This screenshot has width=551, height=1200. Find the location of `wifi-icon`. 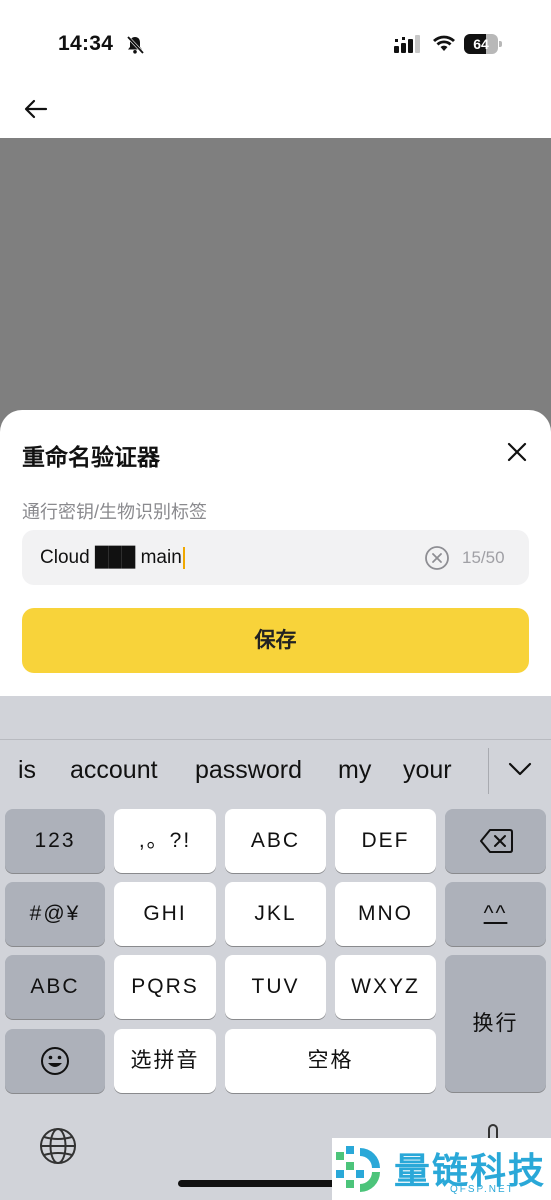

wifi-icon is located at coordinates (444, 43).